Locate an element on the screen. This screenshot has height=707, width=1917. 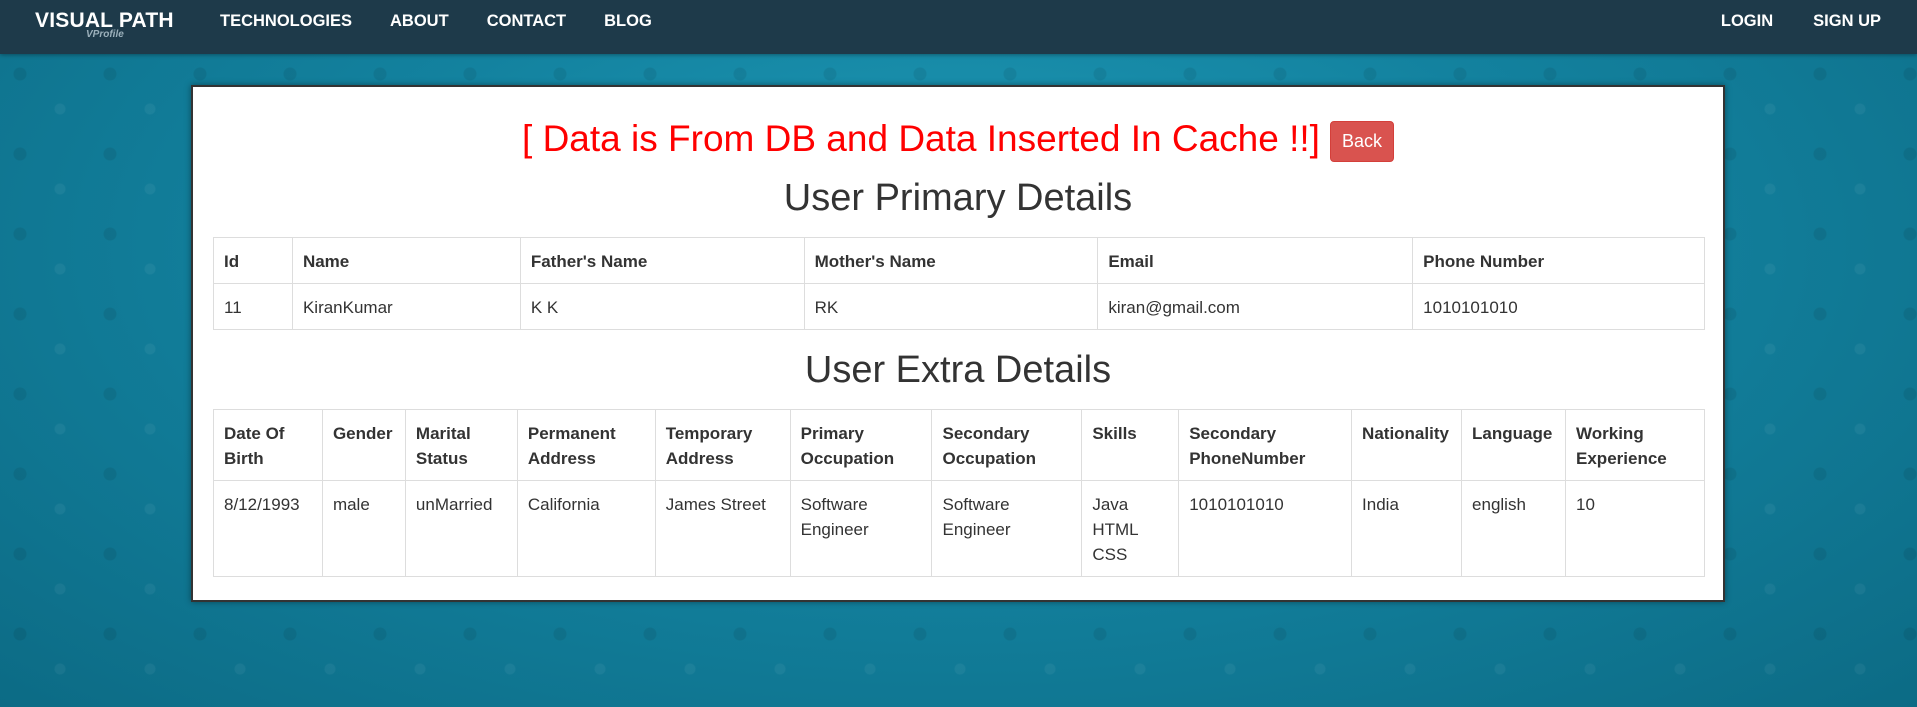
table-cell: India is located at coordinates (1407, 528).